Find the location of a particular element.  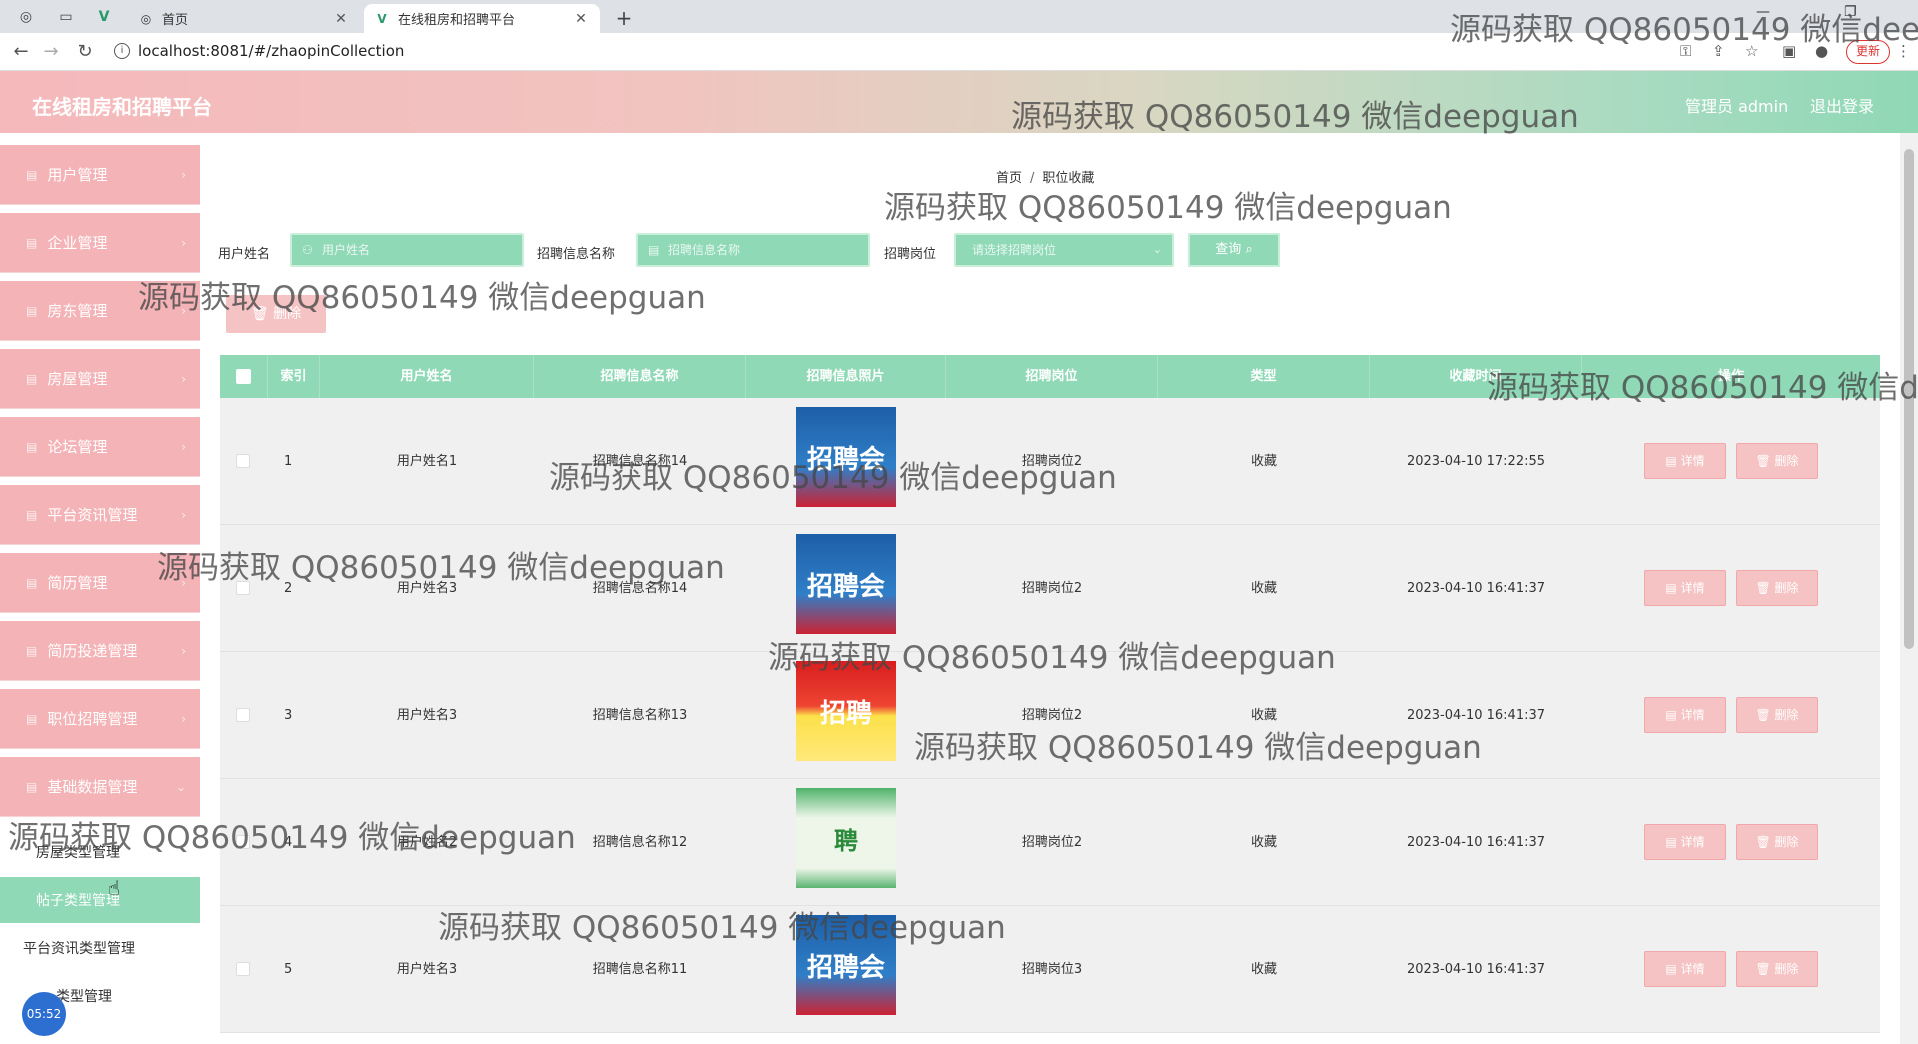

sidebar-subitem-house-types: 房屋类型管理 is located at coordinates (100, 852).